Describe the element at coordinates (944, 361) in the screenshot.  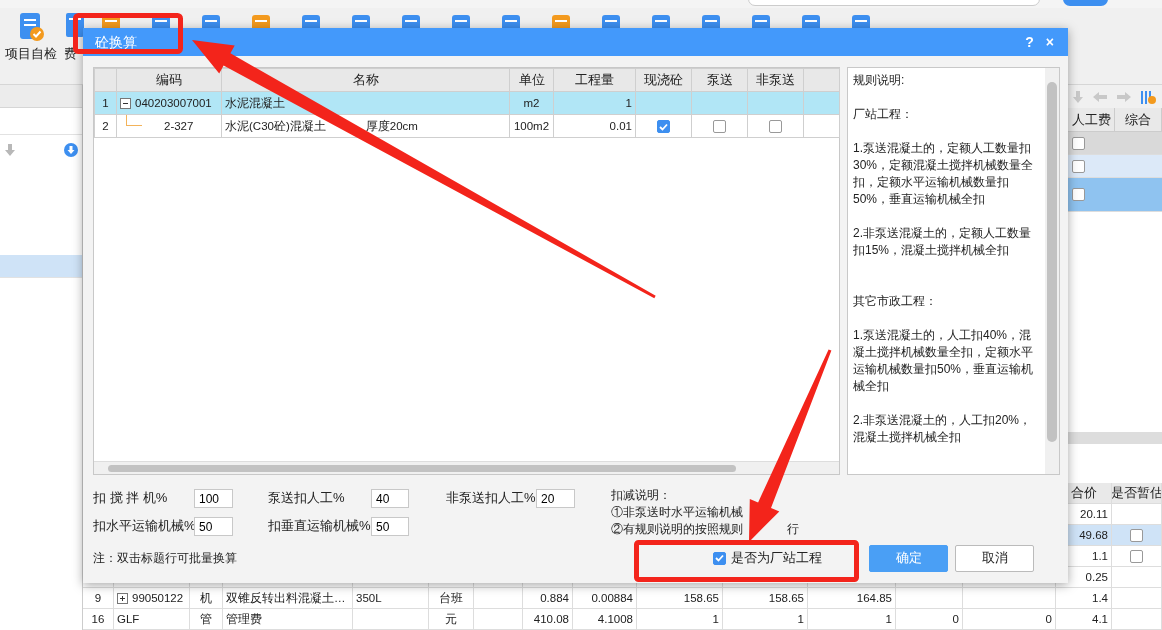
I see `rule-paragraph: 1.泵送混凝土的，人工扣40%，混凝土搅拌机械数量全扣，定额水平运输机械数量扣50%，垂直运输机械全扣` at that location.